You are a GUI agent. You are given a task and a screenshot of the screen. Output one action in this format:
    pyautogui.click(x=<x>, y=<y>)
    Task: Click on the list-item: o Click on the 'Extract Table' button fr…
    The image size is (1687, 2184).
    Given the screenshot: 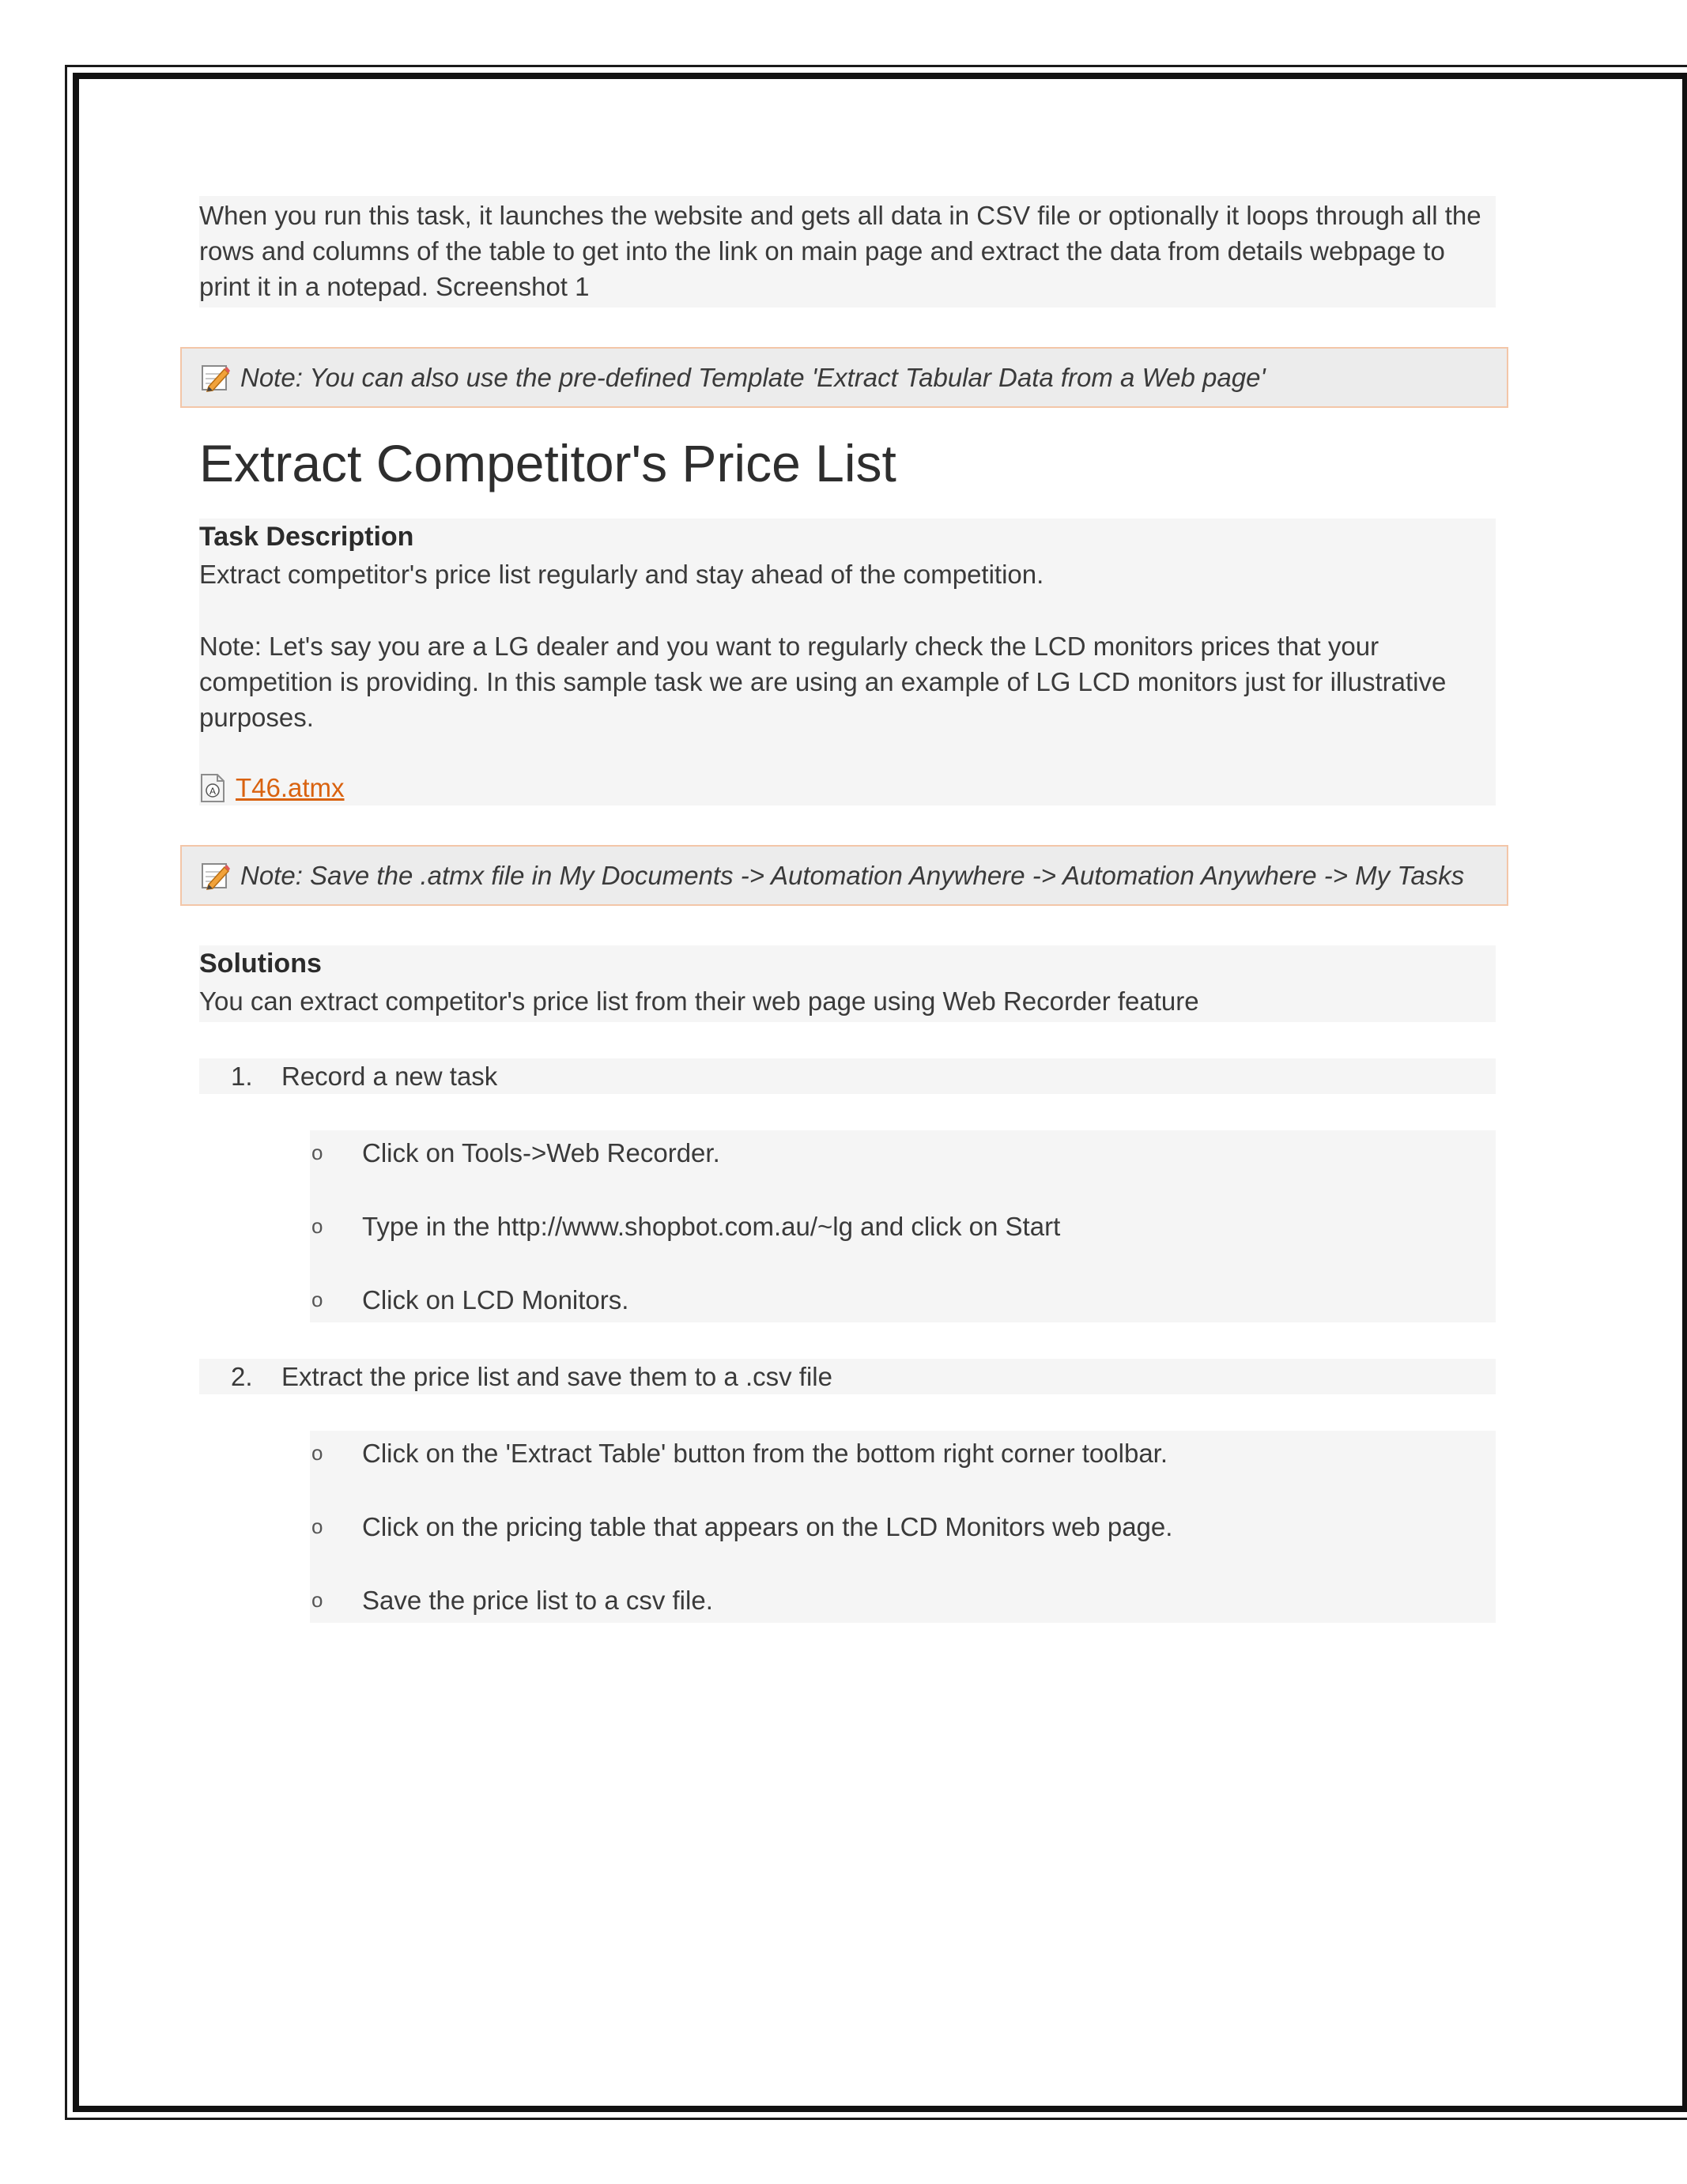 What is the action you would take?
    pyautogui.click(x=903, y=1453)
    